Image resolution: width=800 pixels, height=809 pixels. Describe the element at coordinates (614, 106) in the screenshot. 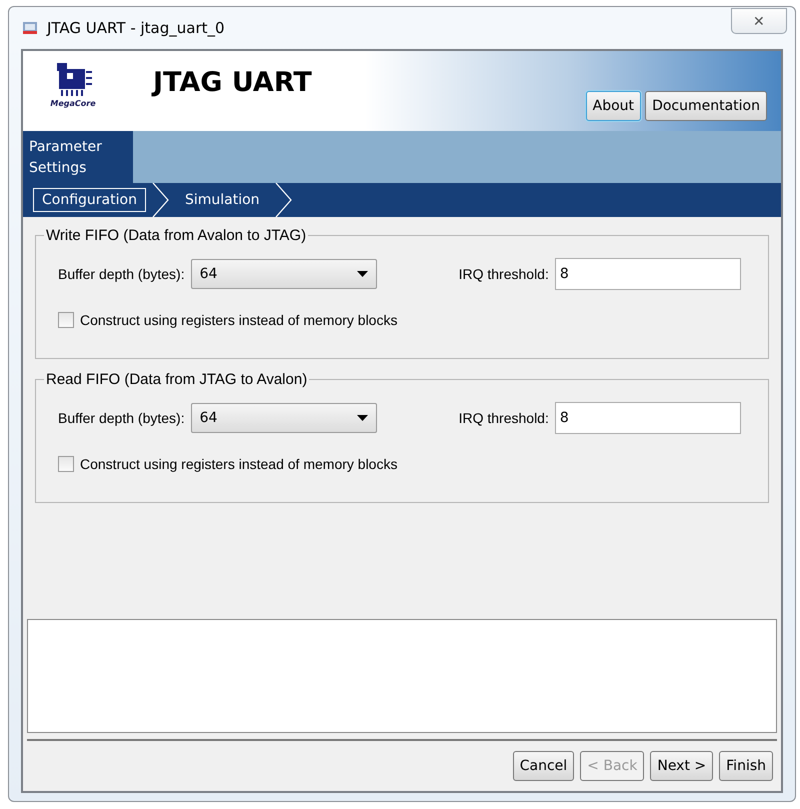

I see `header-button: About` at that location.